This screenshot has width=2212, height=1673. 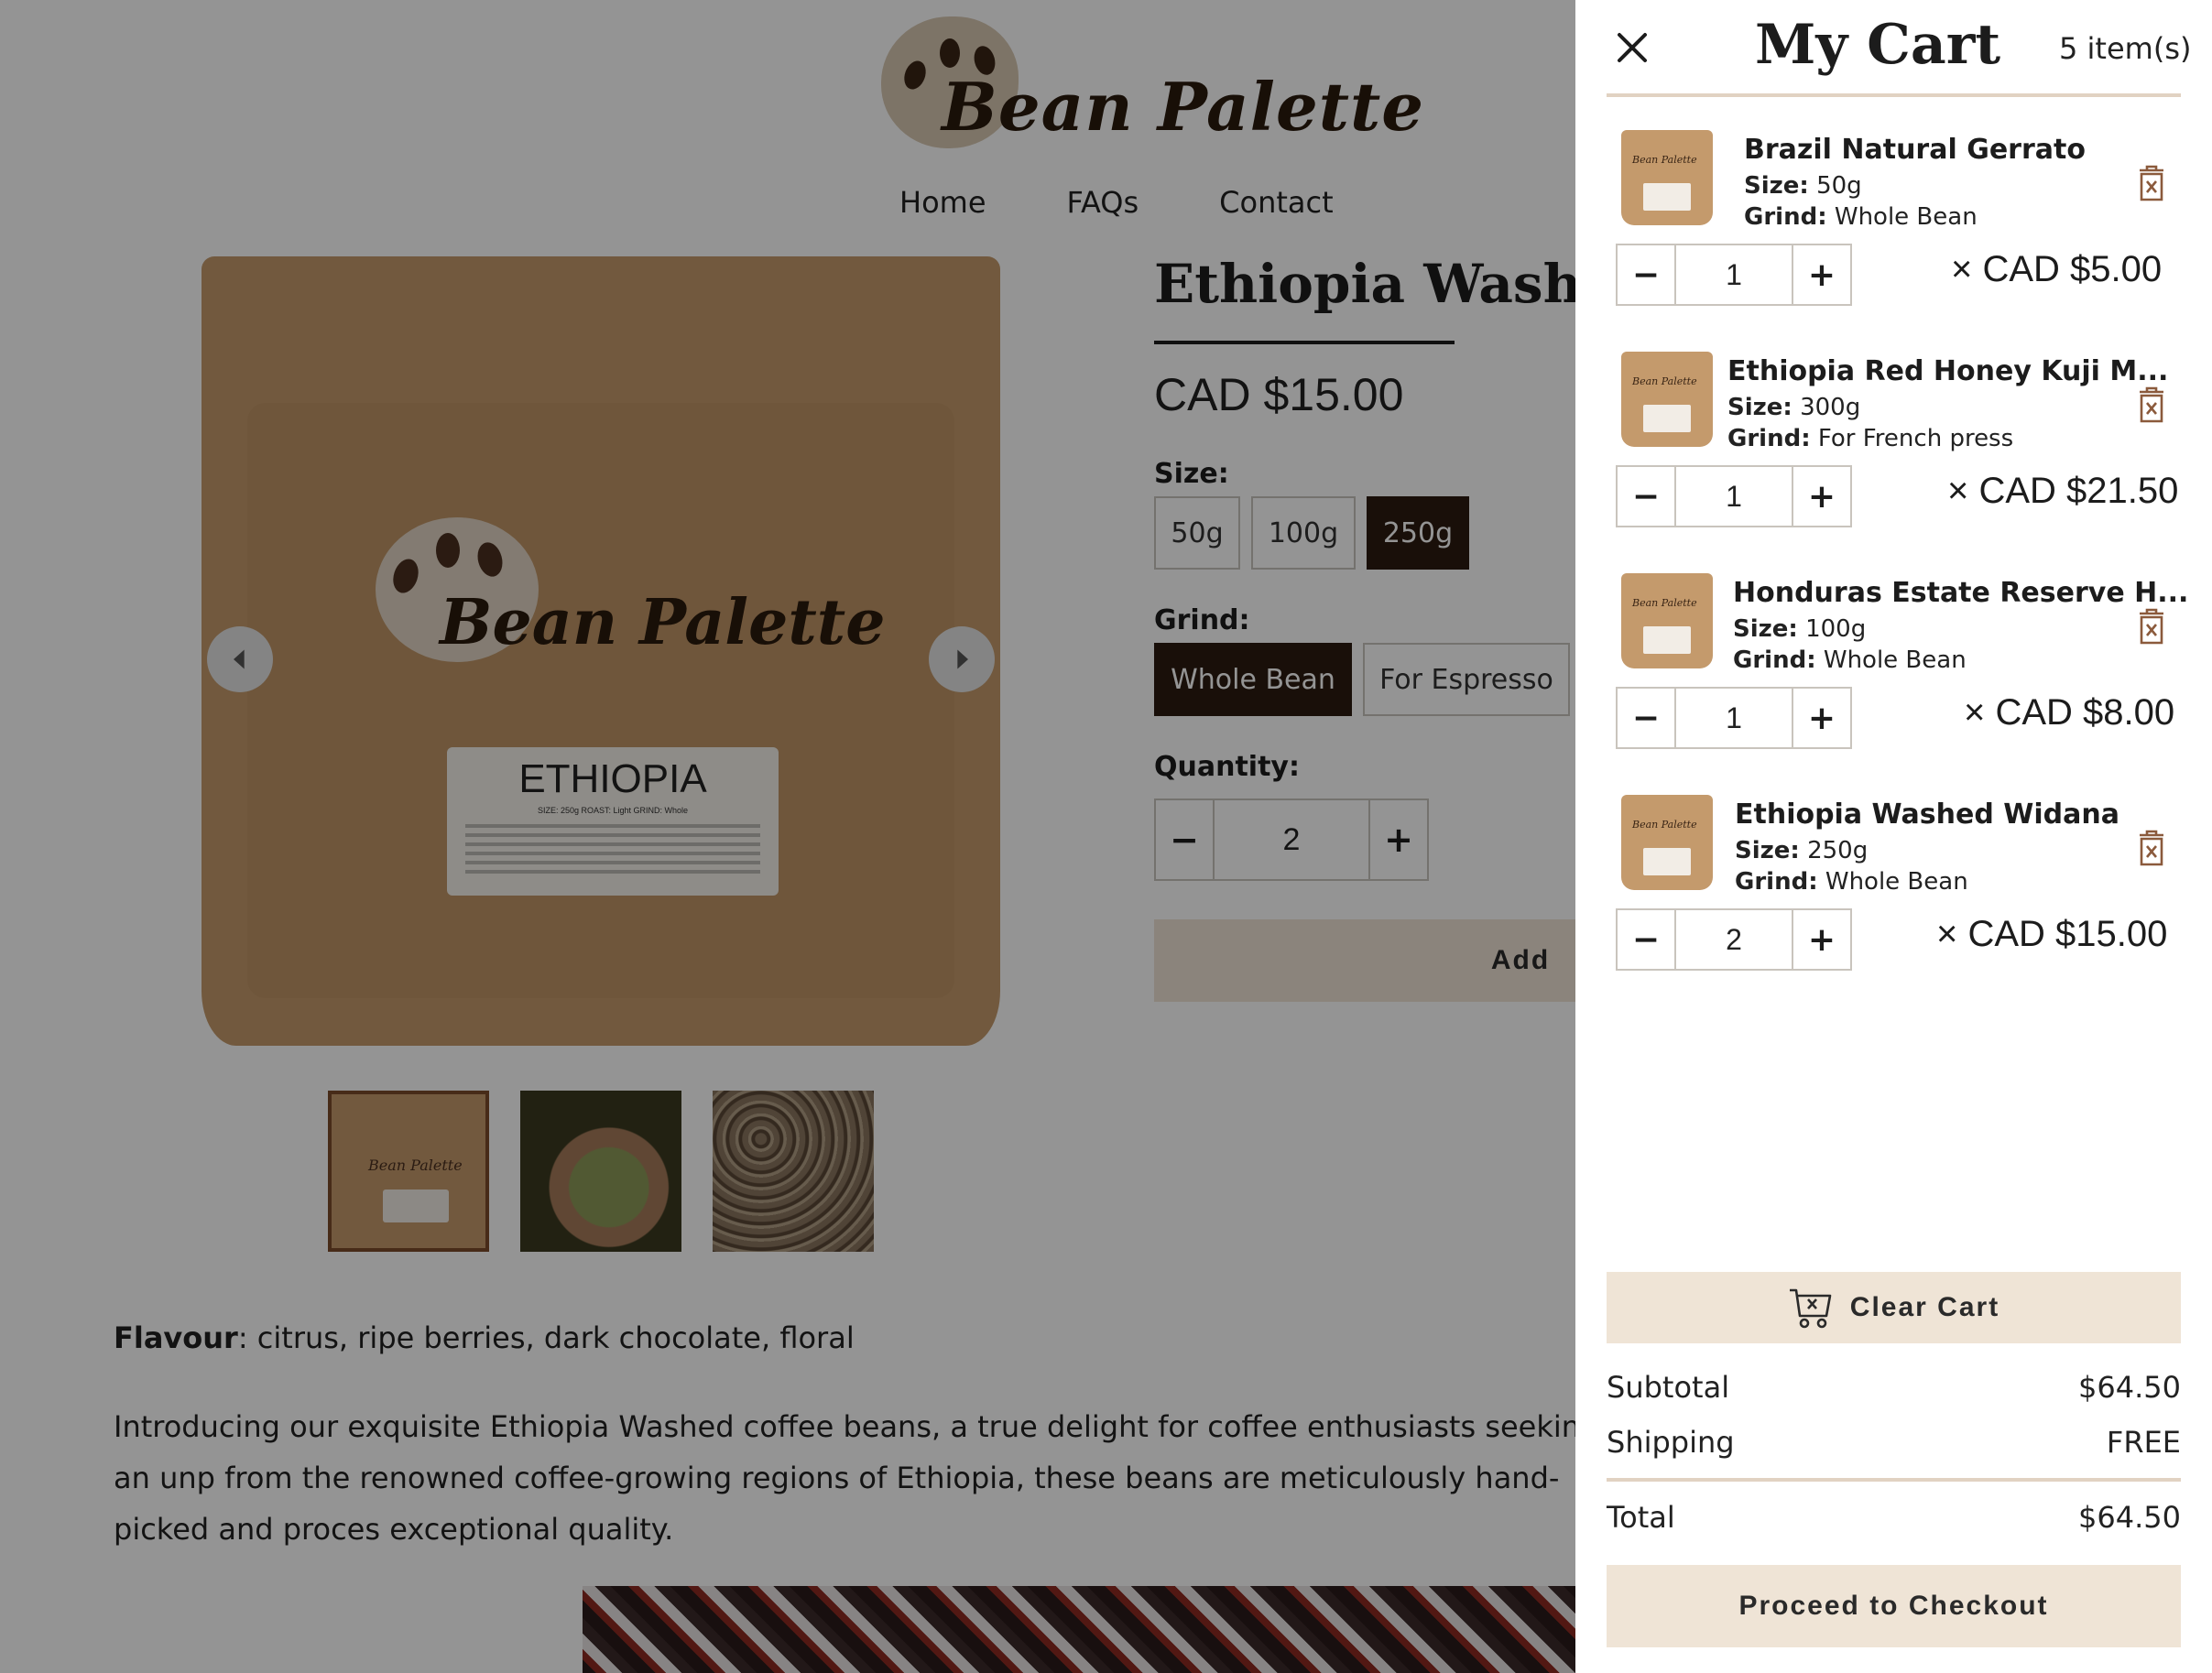 I want to click on cart-item-price: × CAD $15.00, so click(x=2052, y=934).